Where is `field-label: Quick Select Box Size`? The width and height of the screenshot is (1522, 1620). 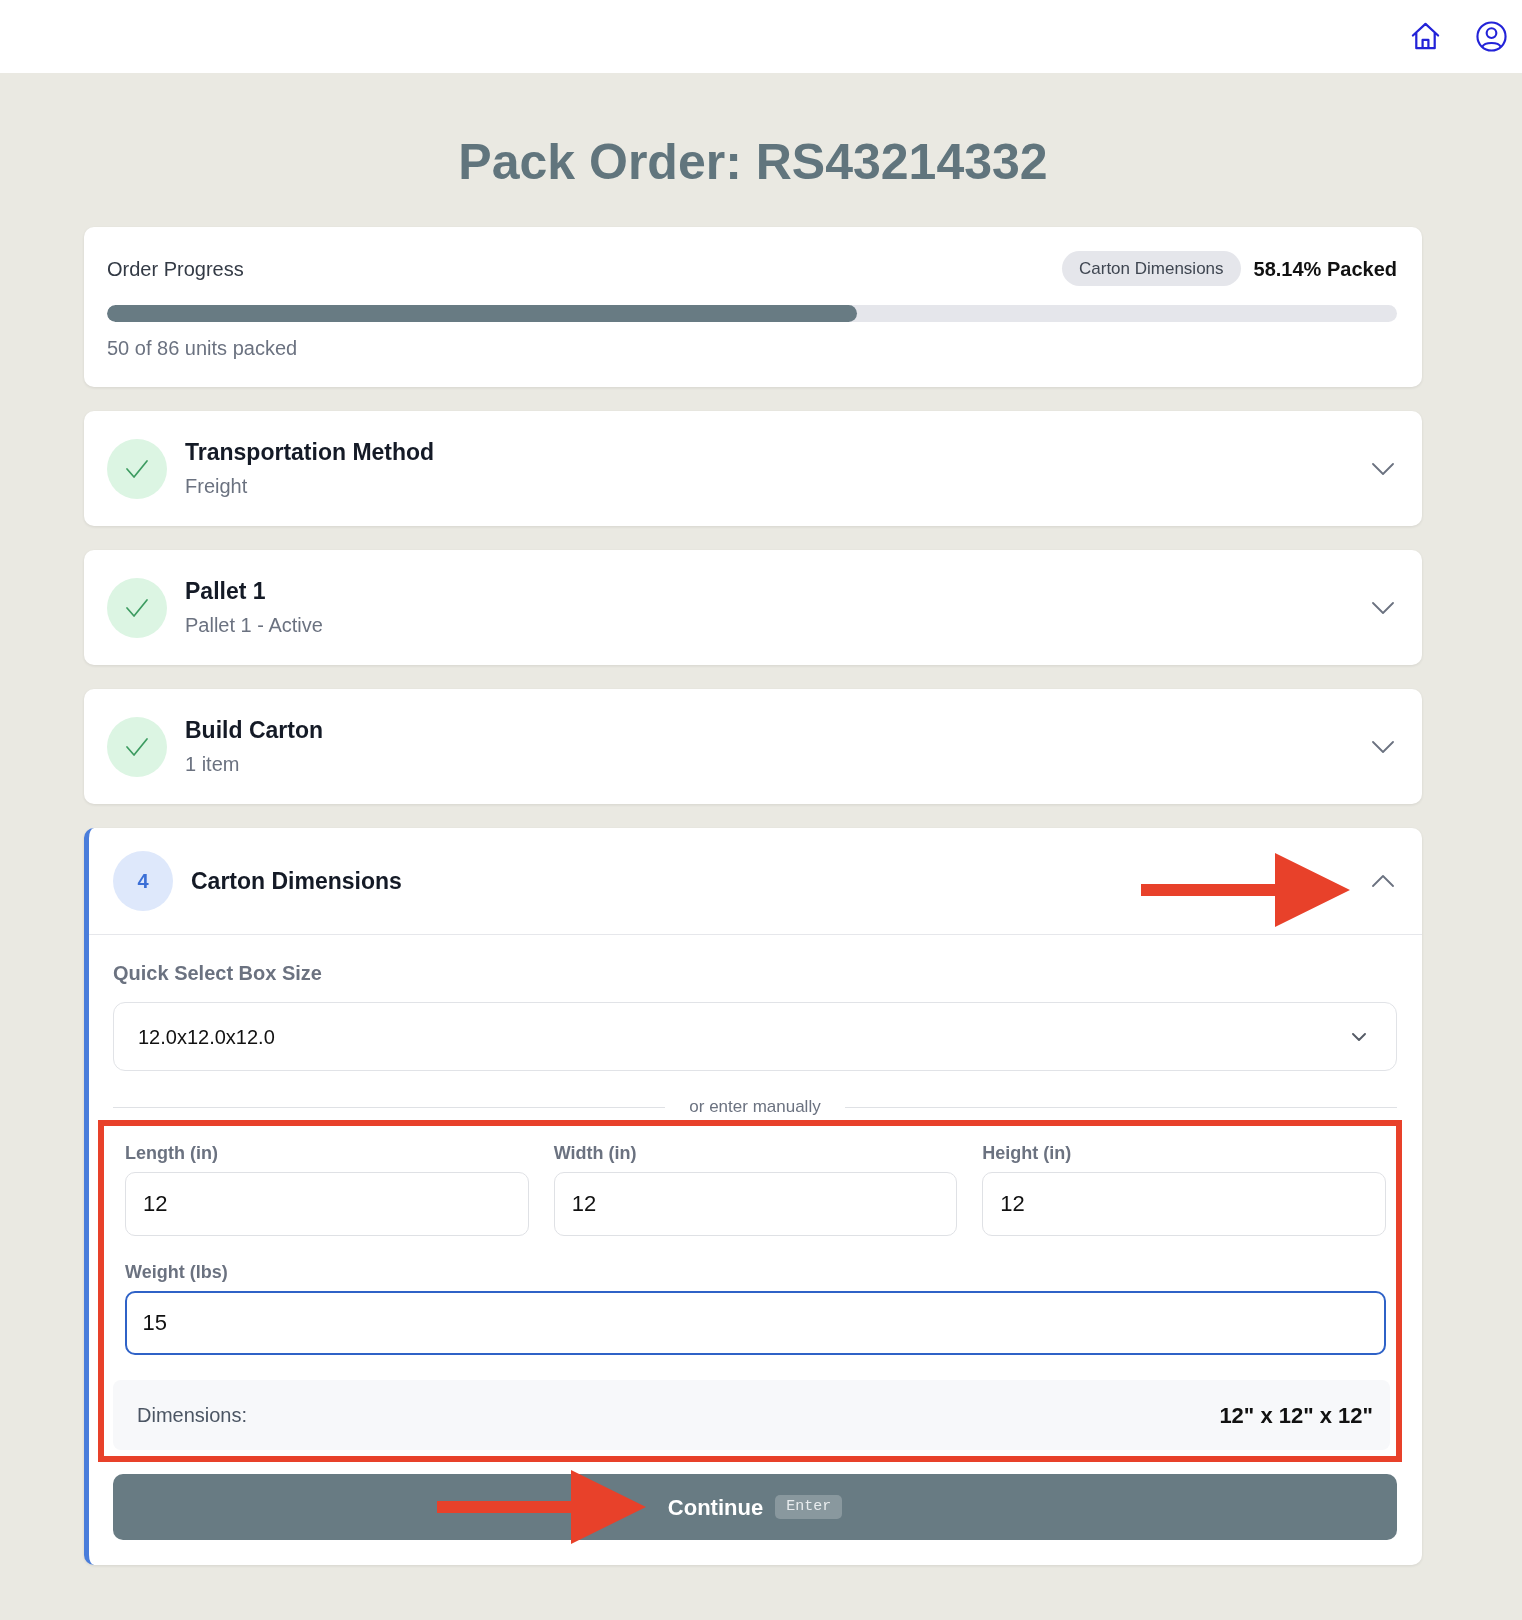
field-label: Quick Select Box Size is located at coordinates (218, 973).